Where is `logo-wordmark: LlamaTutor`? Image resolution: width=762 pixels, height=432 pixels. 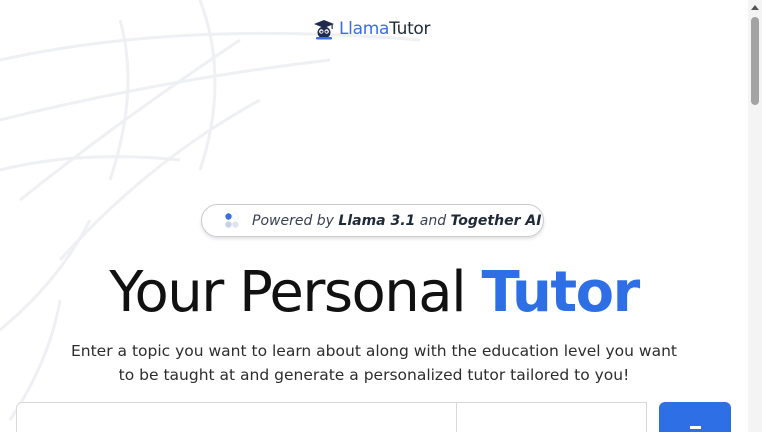
logo-wordmark: LlamaTutor is located at coordinates (385, 29).